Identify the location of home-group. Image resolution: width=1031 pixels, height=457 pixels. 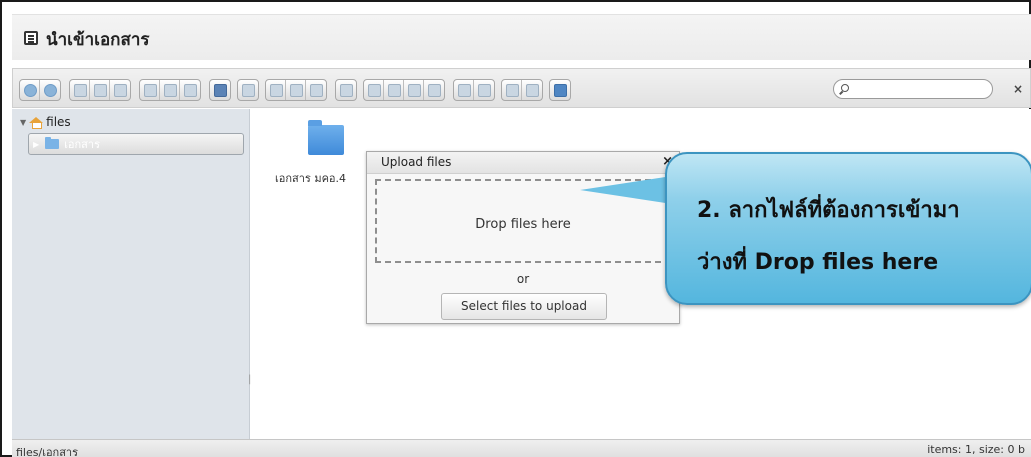
(100, 90).